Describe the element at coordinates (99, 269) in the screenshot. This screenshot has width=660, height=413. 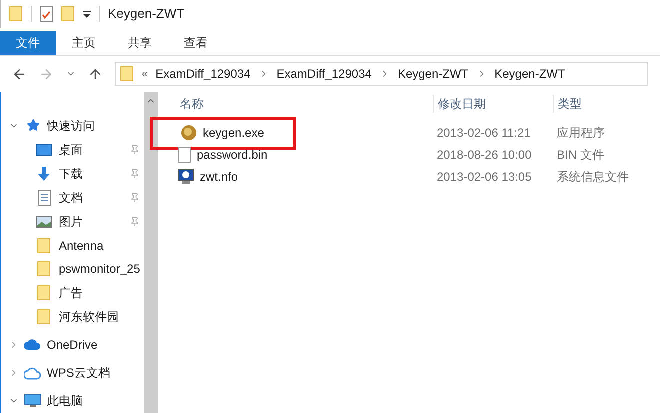
I see `sidebar-label: pswmonitor_25` at that location.